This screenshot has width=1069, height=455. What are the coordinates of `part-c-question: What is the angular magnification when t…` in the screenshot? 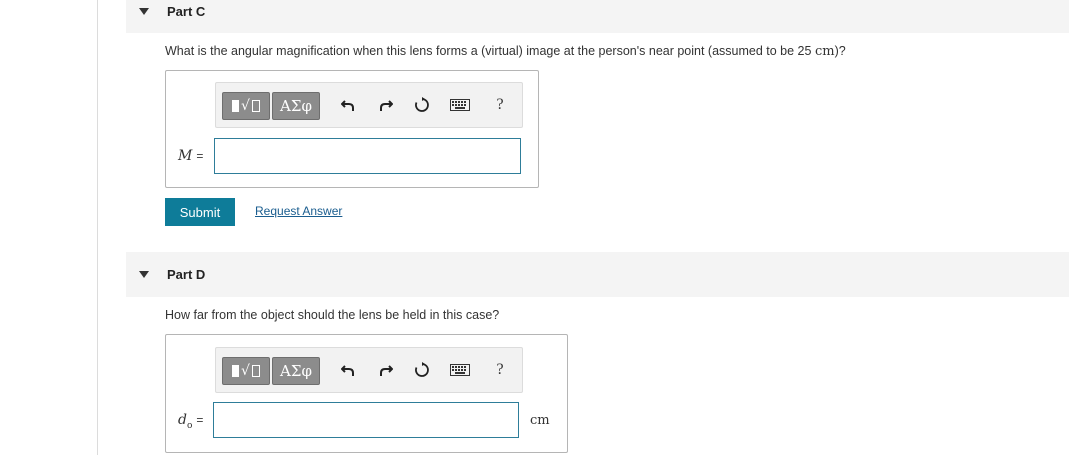 It's located at (505, 51).